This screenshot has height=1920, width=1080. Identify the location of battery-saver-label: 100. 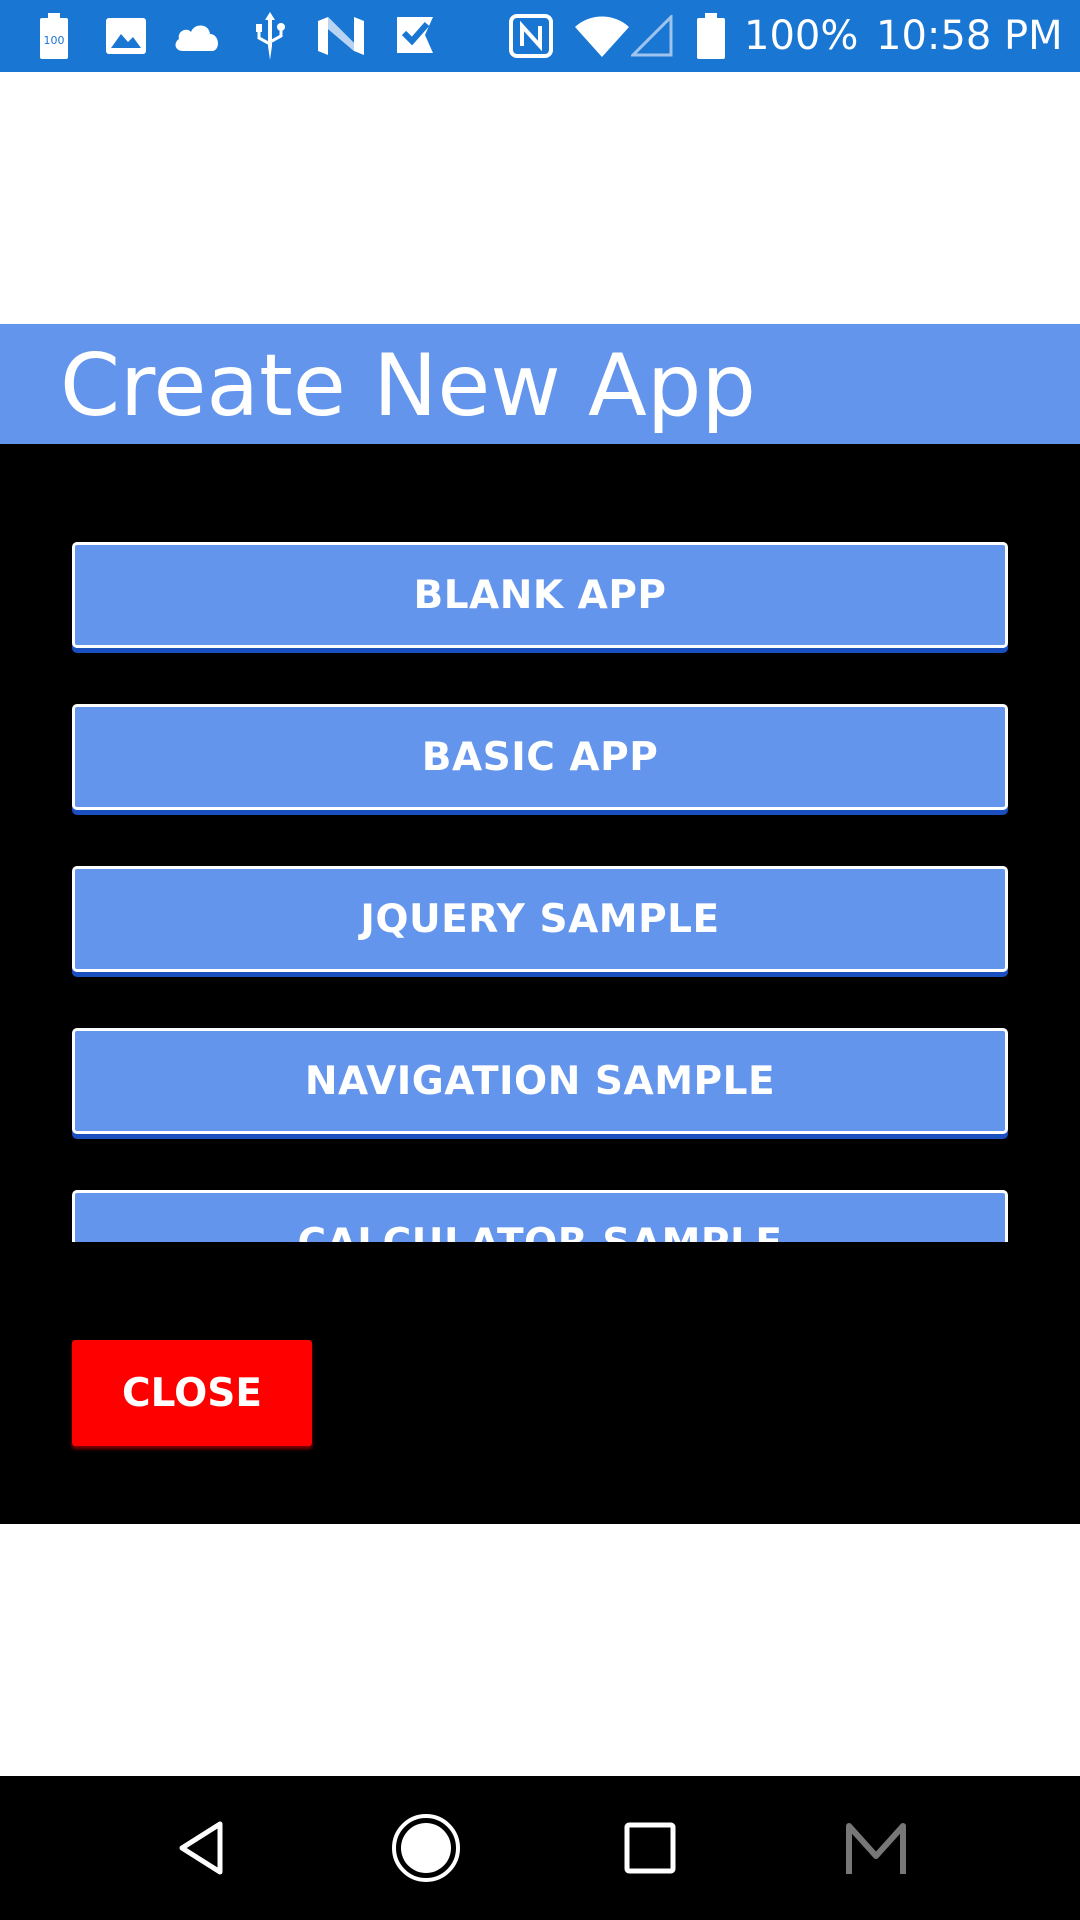
(54, 40).